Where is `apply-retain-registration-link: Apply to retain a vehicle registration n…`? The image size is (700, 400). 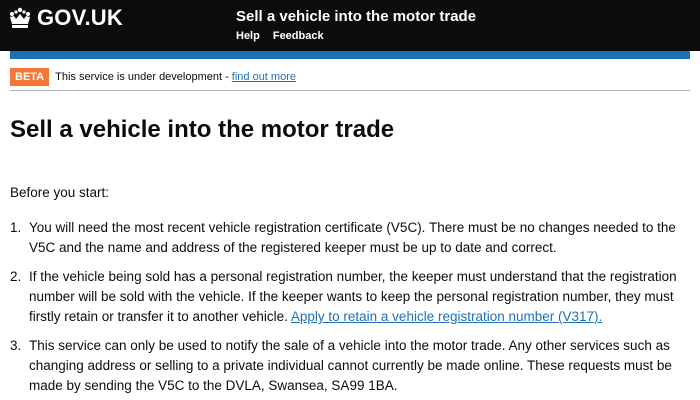 apply-retain-registration-link: Apply to retain a vehicle registration n… is located at coordinates (446, 316).